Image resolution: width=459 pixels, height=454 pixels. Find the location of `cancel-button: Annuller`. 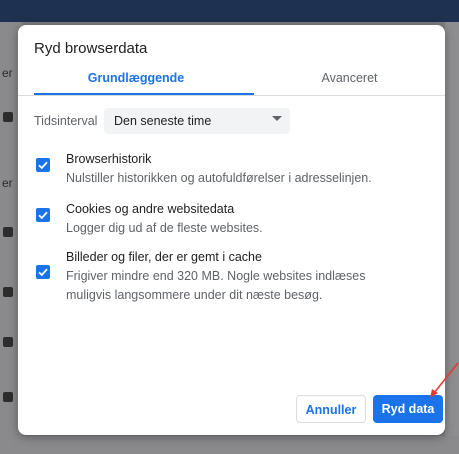

cancel-button: Annuller is located at coordinates (331, 409).